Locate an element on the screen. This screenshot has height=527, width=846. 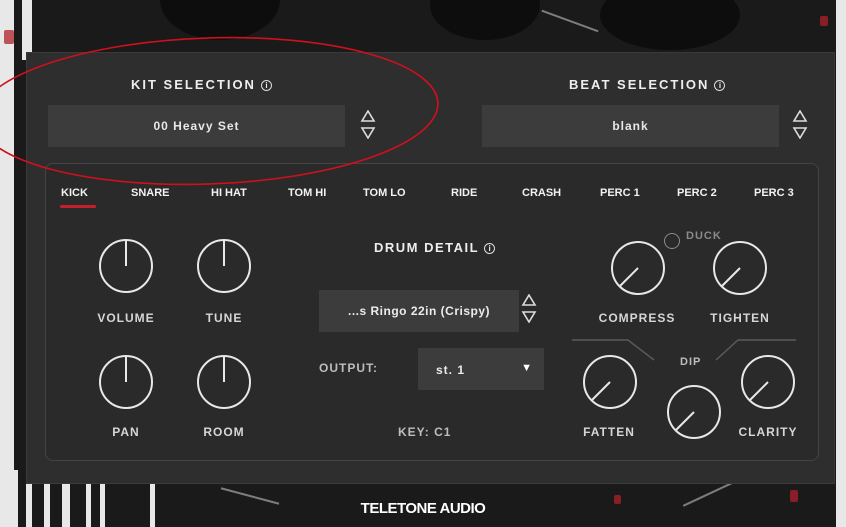
caret-down-icon: ▼ is located at coordinates (526, 368).